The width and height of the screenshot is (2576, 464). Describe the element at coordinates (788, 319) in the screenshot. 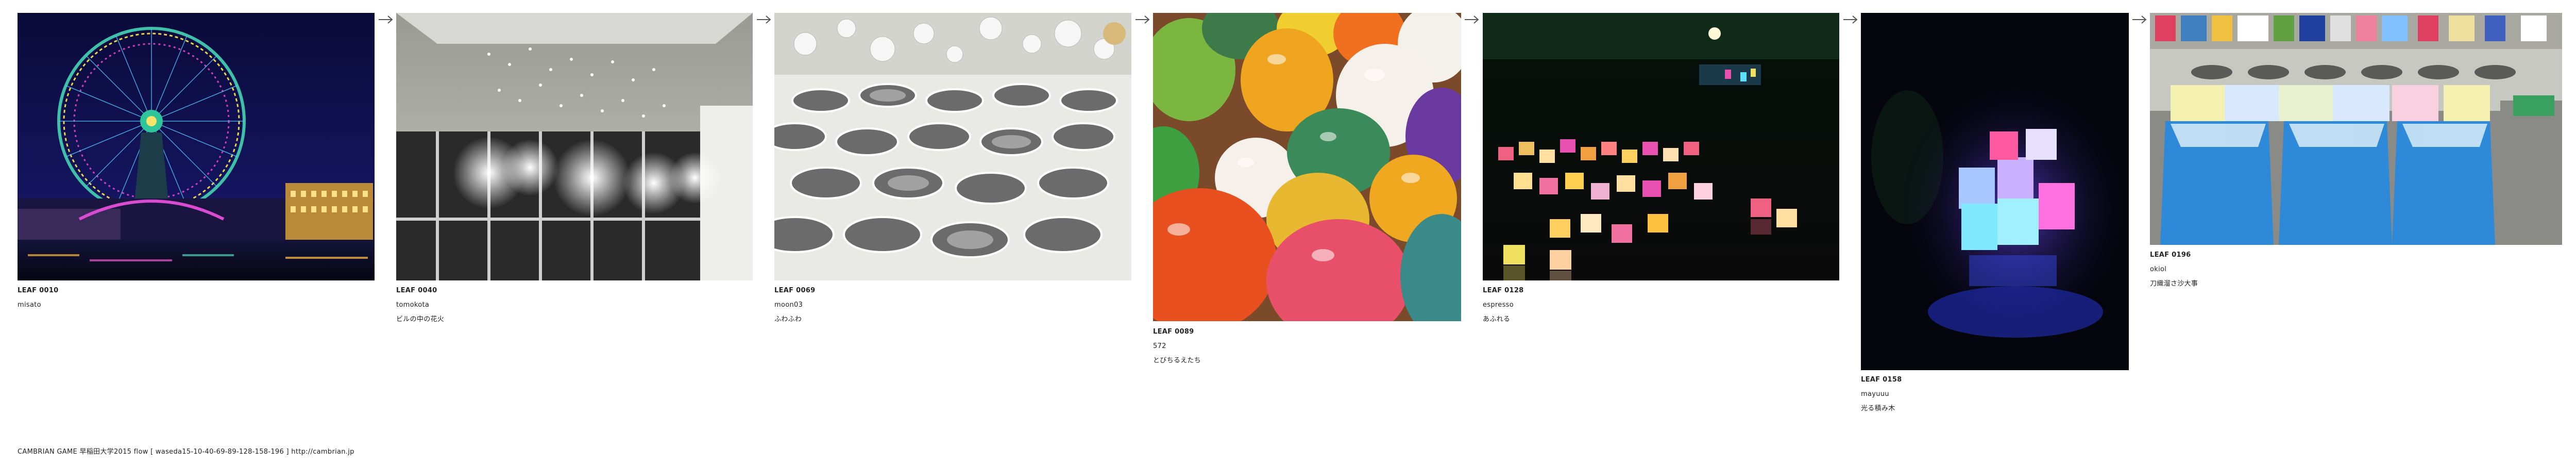

I see `leaf-title: ふわふわ` at that location.